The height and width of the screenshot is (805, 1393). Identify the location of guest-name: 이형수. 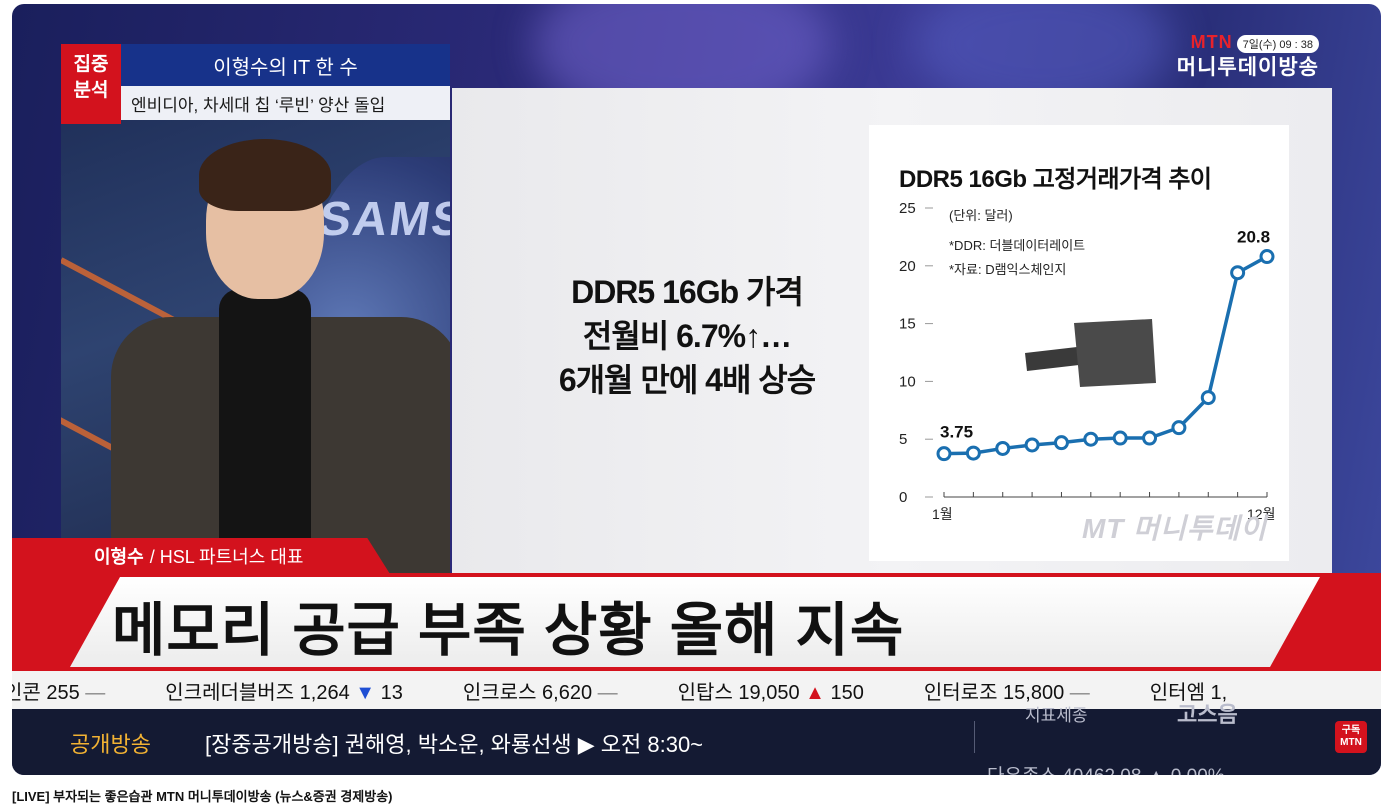
(119, 557).